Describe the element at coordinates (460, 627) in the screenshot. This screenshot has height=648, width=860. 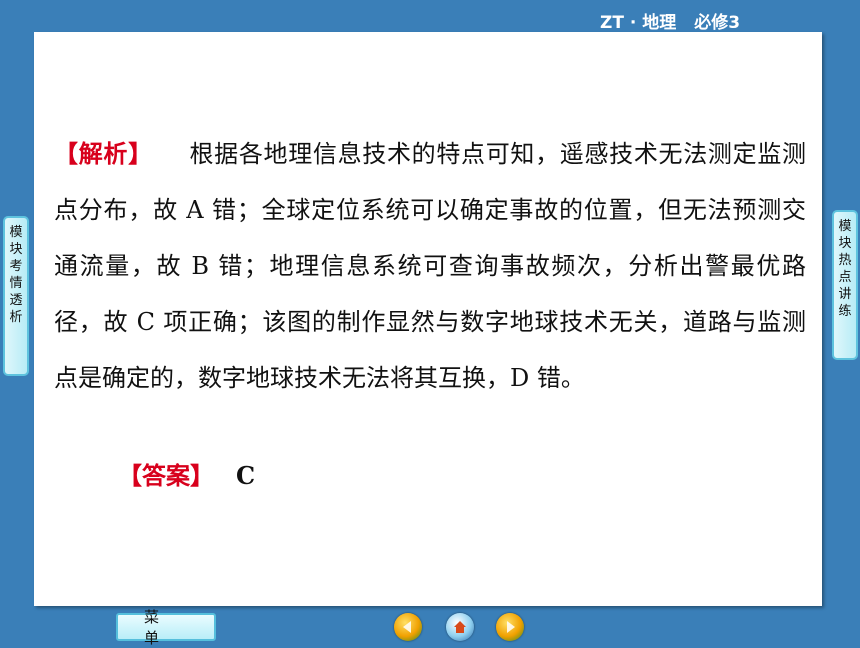
I see `home-icon` at that location.